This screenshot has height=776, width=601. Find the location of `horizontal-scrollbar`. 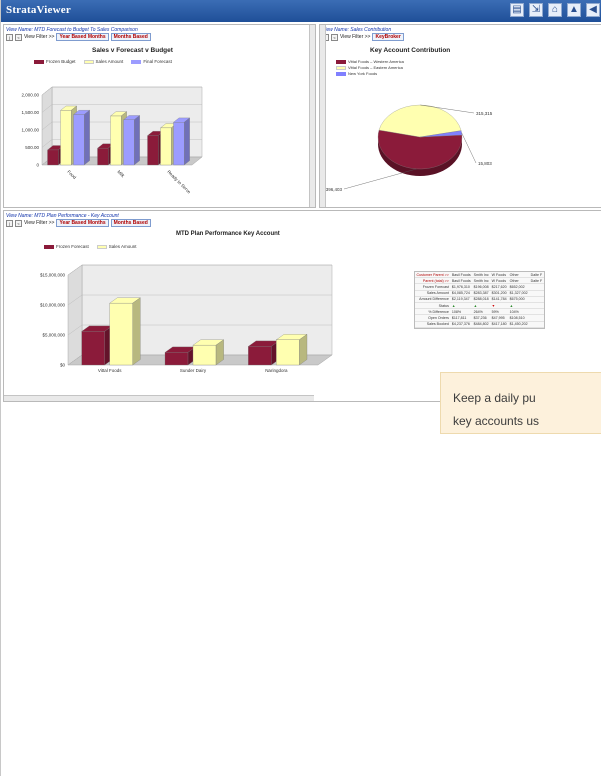

horizontal-scrollbar is located at coordinates (159, 398).